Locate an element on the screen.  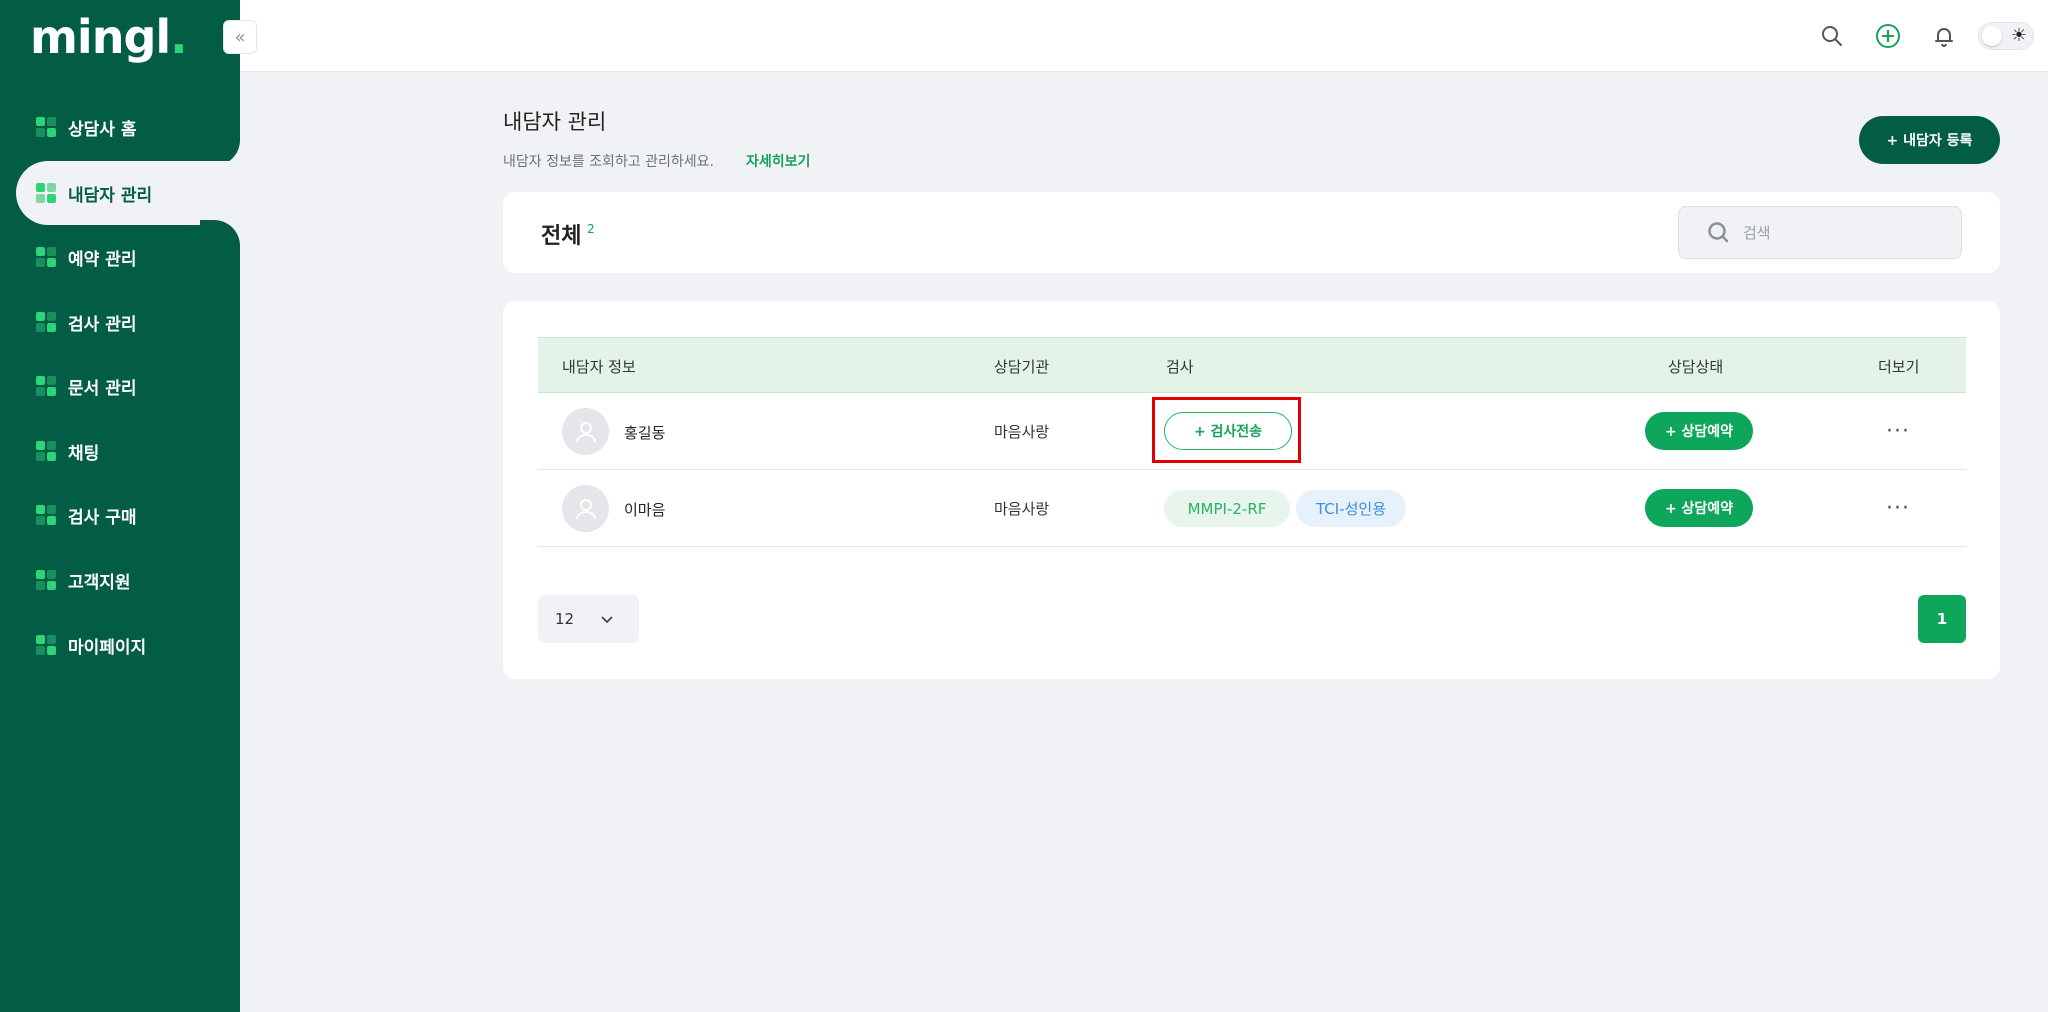
document-icon is located at coordinates (46, 386).